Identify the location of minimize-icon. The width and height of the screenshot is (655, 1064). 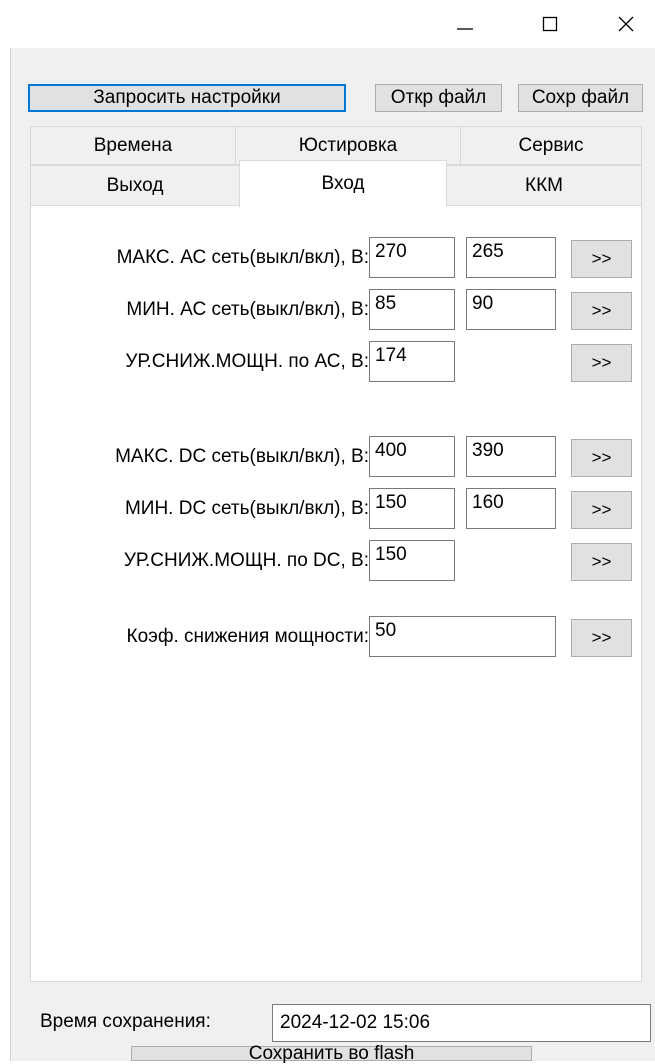
(465, 29).